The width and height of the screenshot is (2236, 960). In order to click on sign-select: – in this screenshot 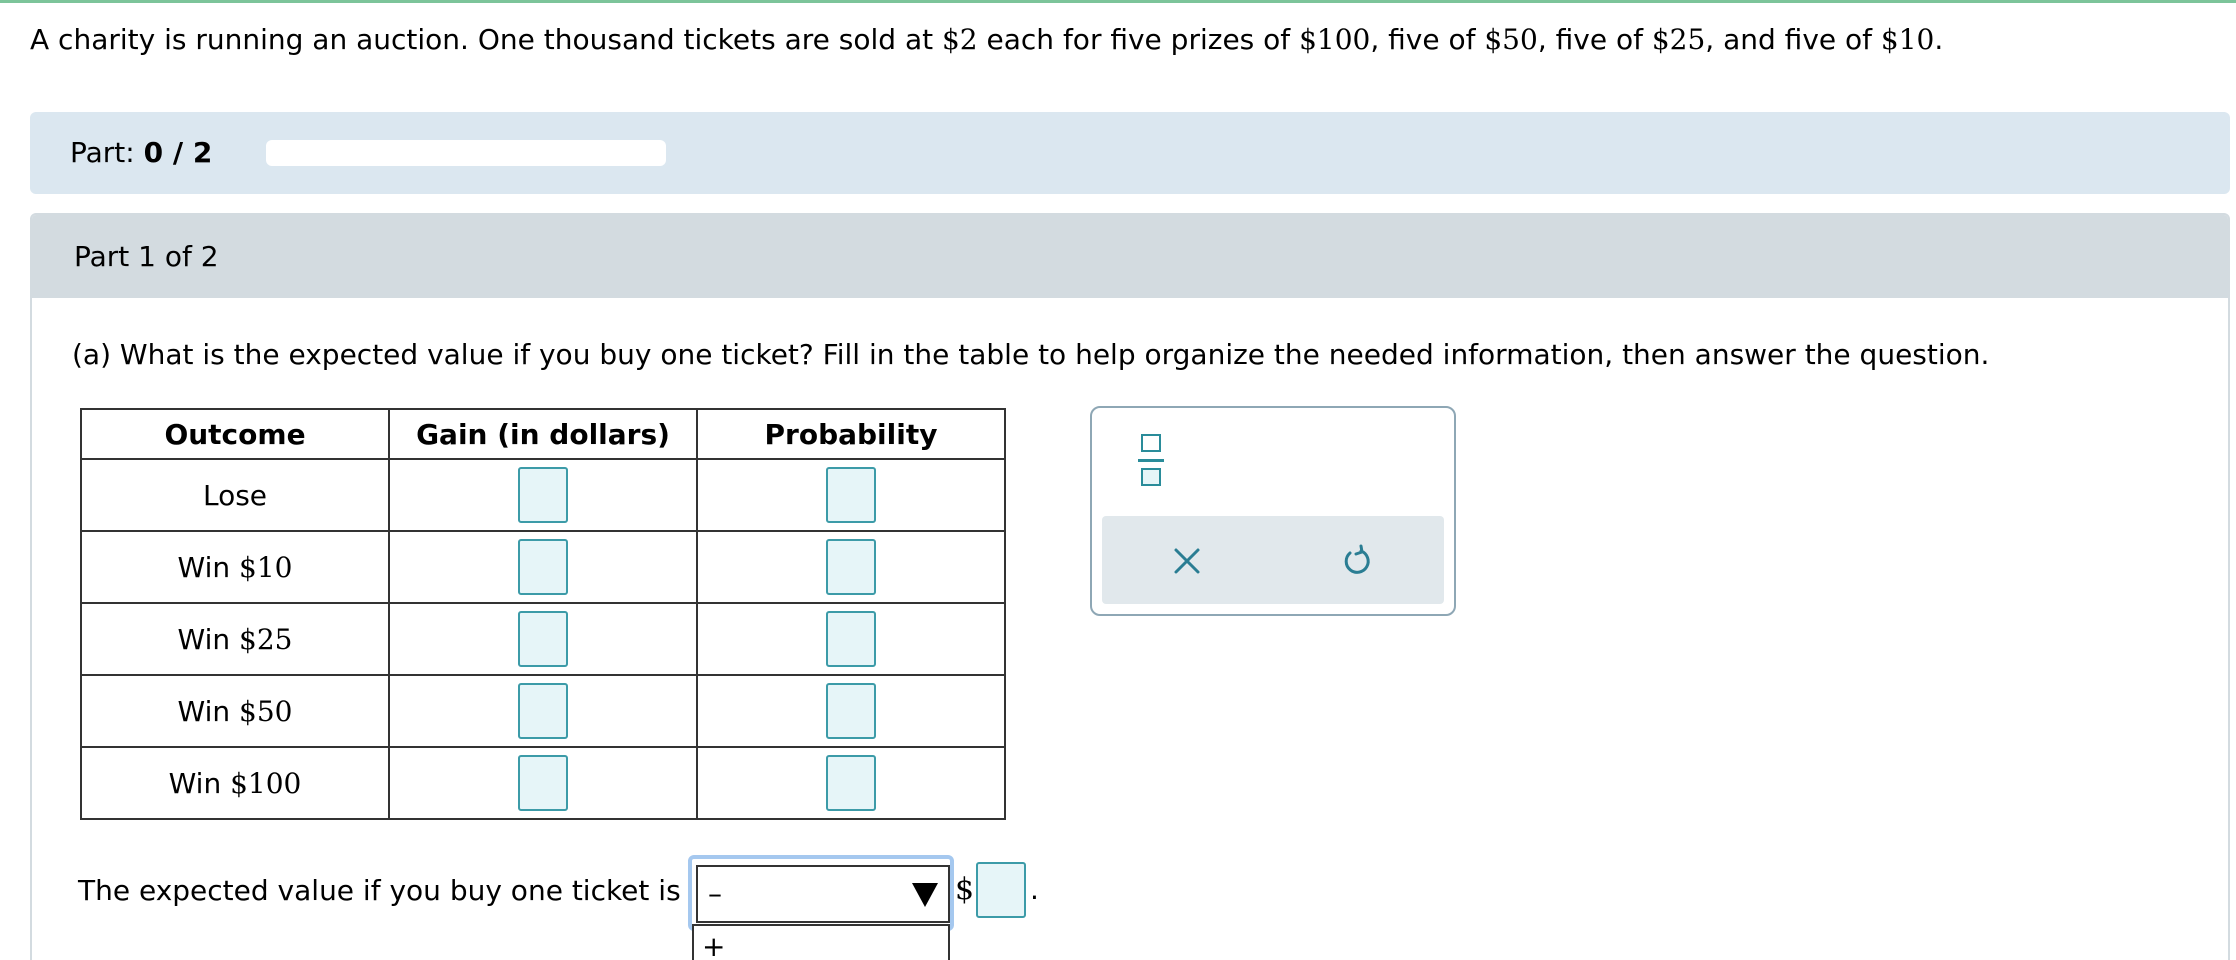, I will do `click(823, 894)`.